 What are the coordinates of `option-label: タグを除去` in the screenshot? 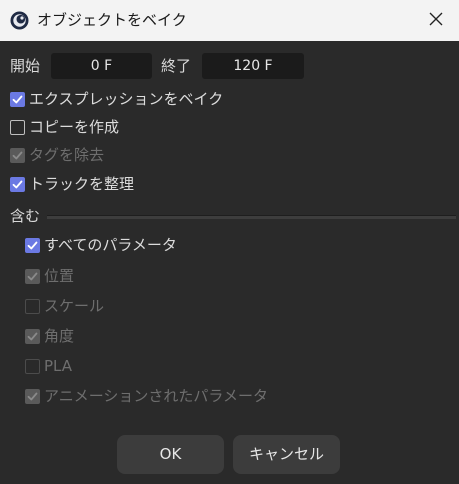 It's located at (67, 155).